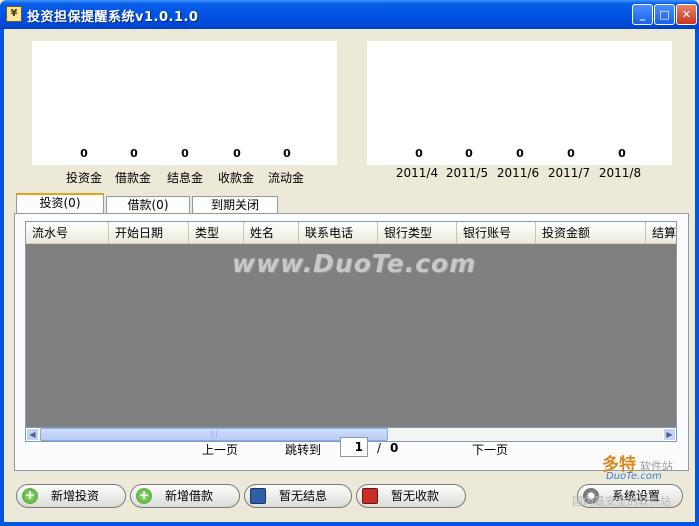  Describe the element at coordinates (220, 449) in the screenshot. I see `prev-page-link: 上一页` at that location.